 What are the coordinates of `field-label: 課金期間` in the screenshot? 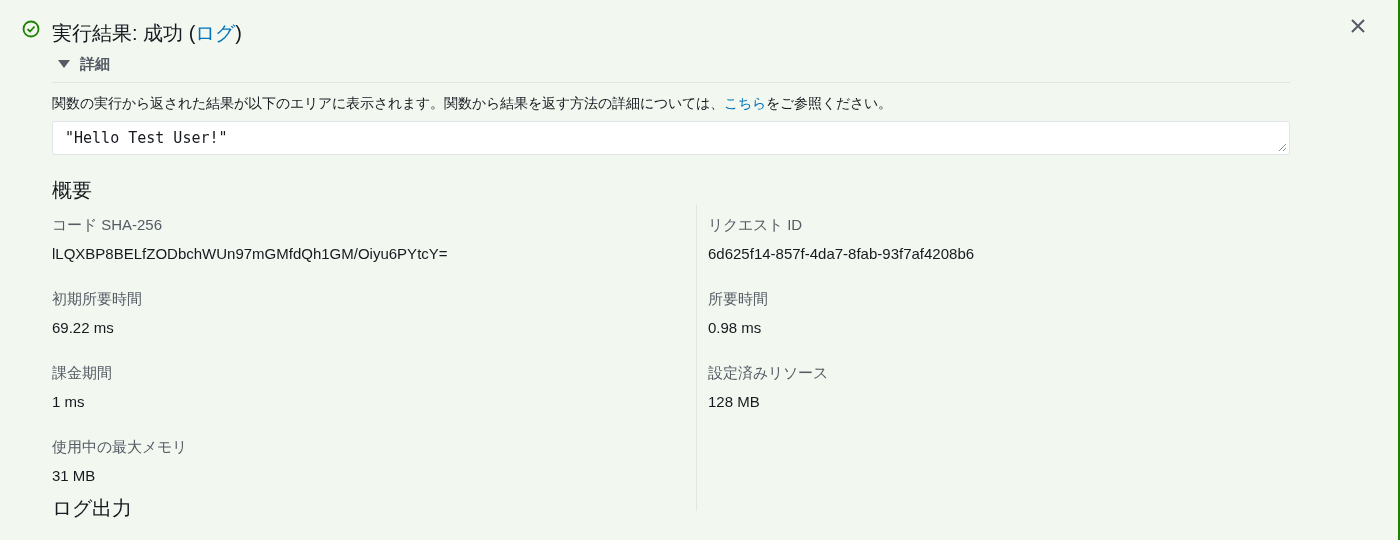 It's located at (82, 372).